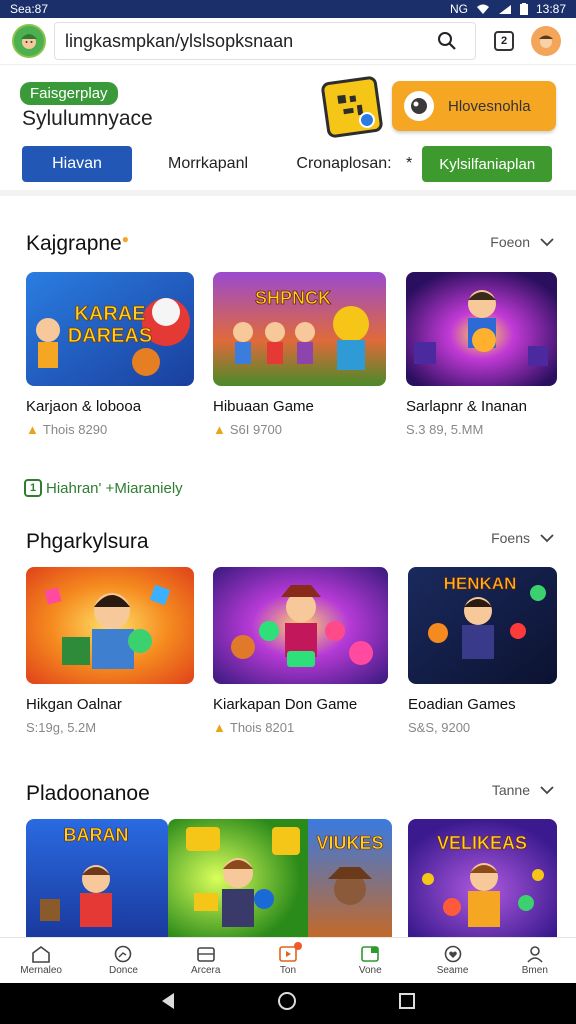 Image resolution: width=576 pixels, height=1024 pixels. Describe the element at coordinates (299, 329) in the screenshot. I see `game-thumbnail: SHPNCK` at that location.